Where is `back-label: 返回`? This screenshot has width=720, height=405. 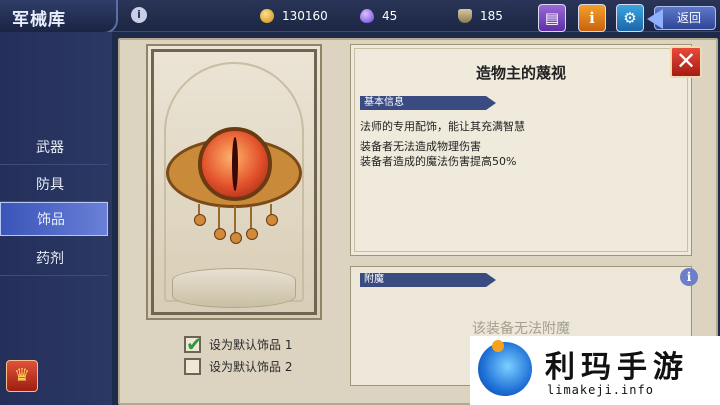
back-label: 返回 is located at coordinates (689, 18).